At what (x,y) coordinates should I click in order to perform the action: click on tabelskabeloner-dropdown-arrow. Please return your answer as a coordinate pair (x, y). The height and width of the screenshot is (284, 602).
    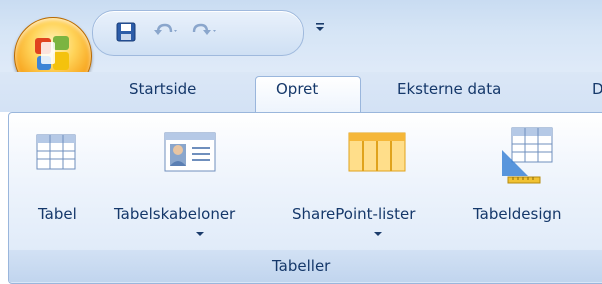
    Looking at the image, I should click on (200, 234).